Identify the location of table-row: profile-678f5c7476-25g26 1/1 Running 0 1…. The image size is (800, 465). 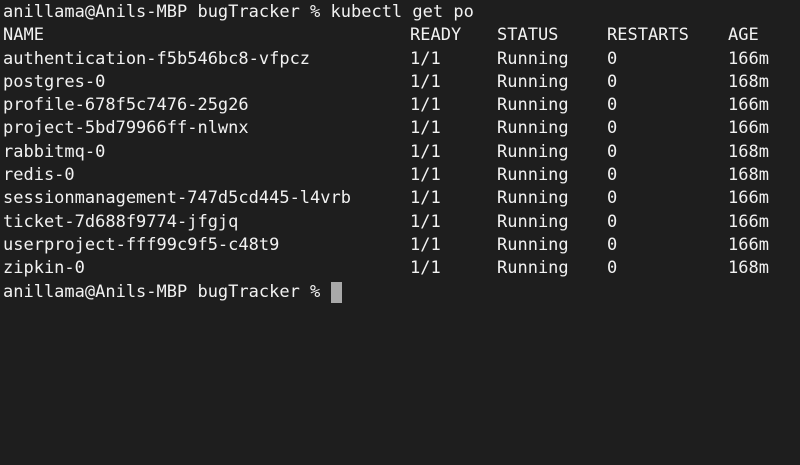
(401, 105).